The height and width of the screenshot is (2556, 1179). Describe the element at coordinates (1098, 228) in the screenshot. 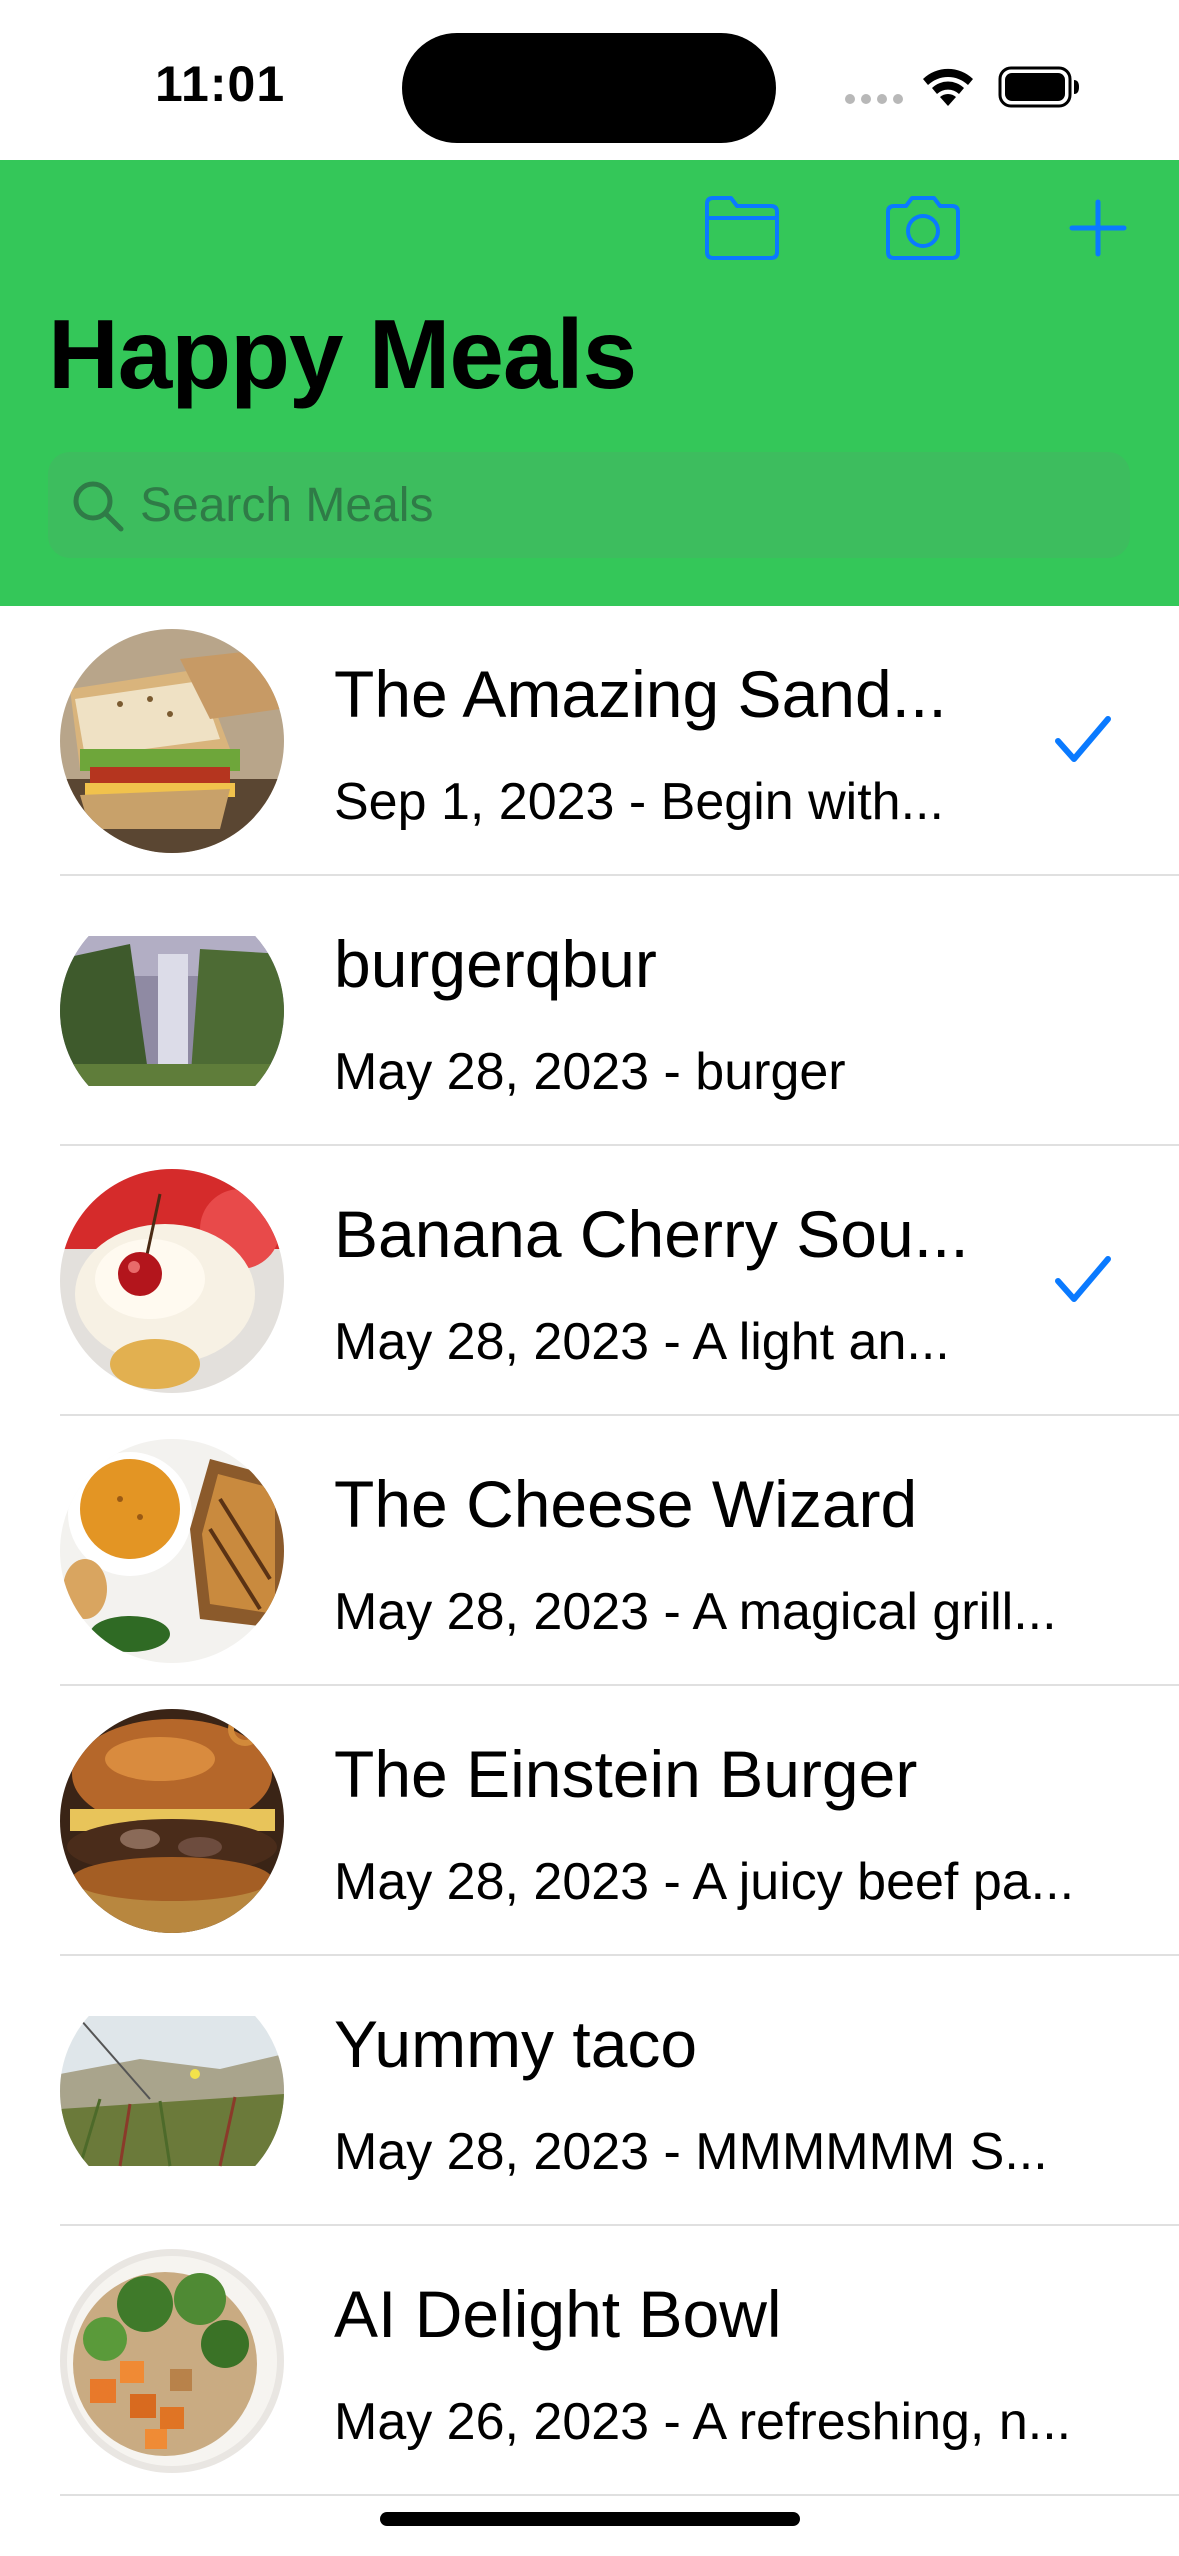

I see `plus-icon` at that location.